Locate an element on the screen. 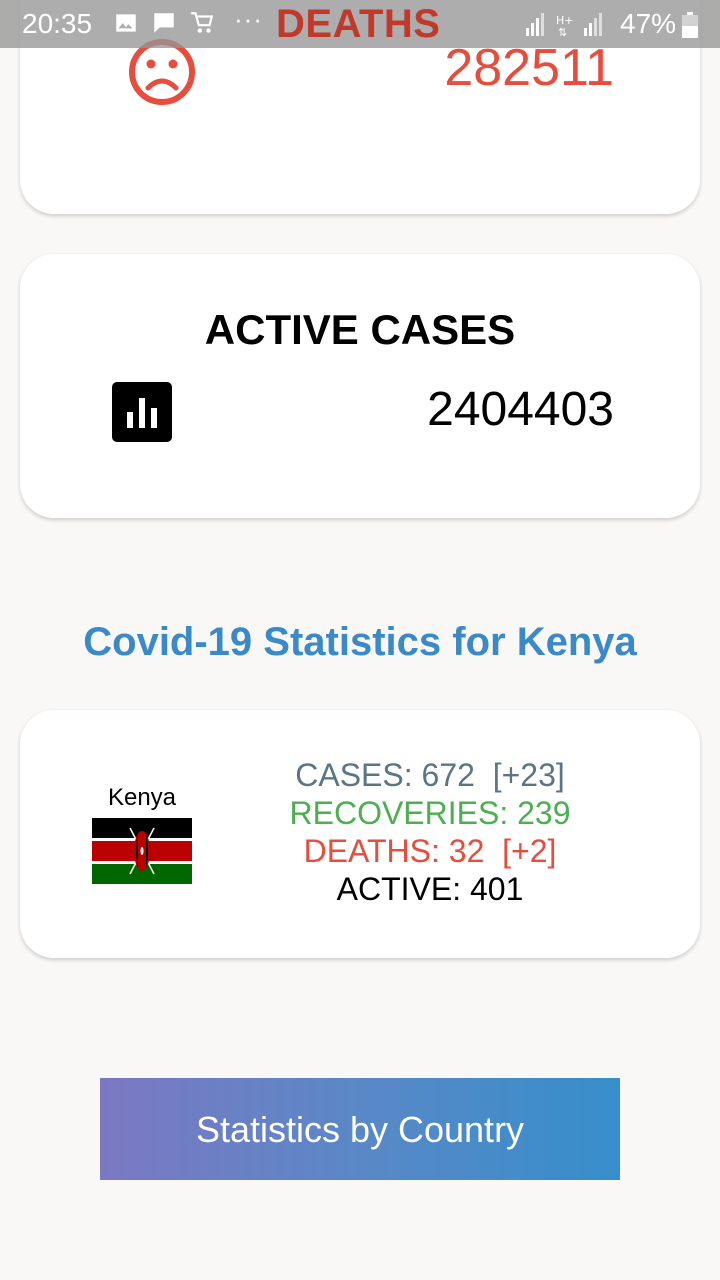 The width and height of the screenshot is (720, 1280). gallery-icon is located at coordinates (126, 23).